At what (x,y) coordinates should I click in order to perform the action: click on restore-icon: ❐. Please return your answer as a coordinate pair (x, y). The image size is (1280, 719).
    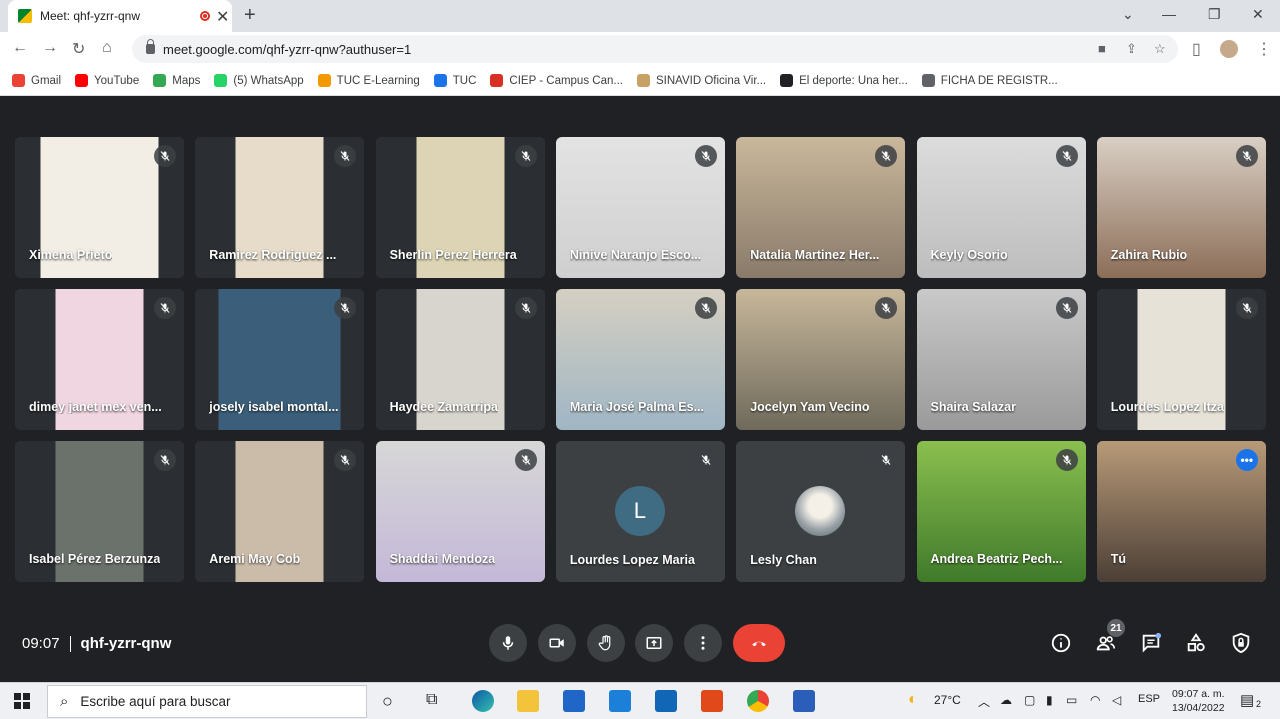
    Looking at the image, I should click on (1214, 14).